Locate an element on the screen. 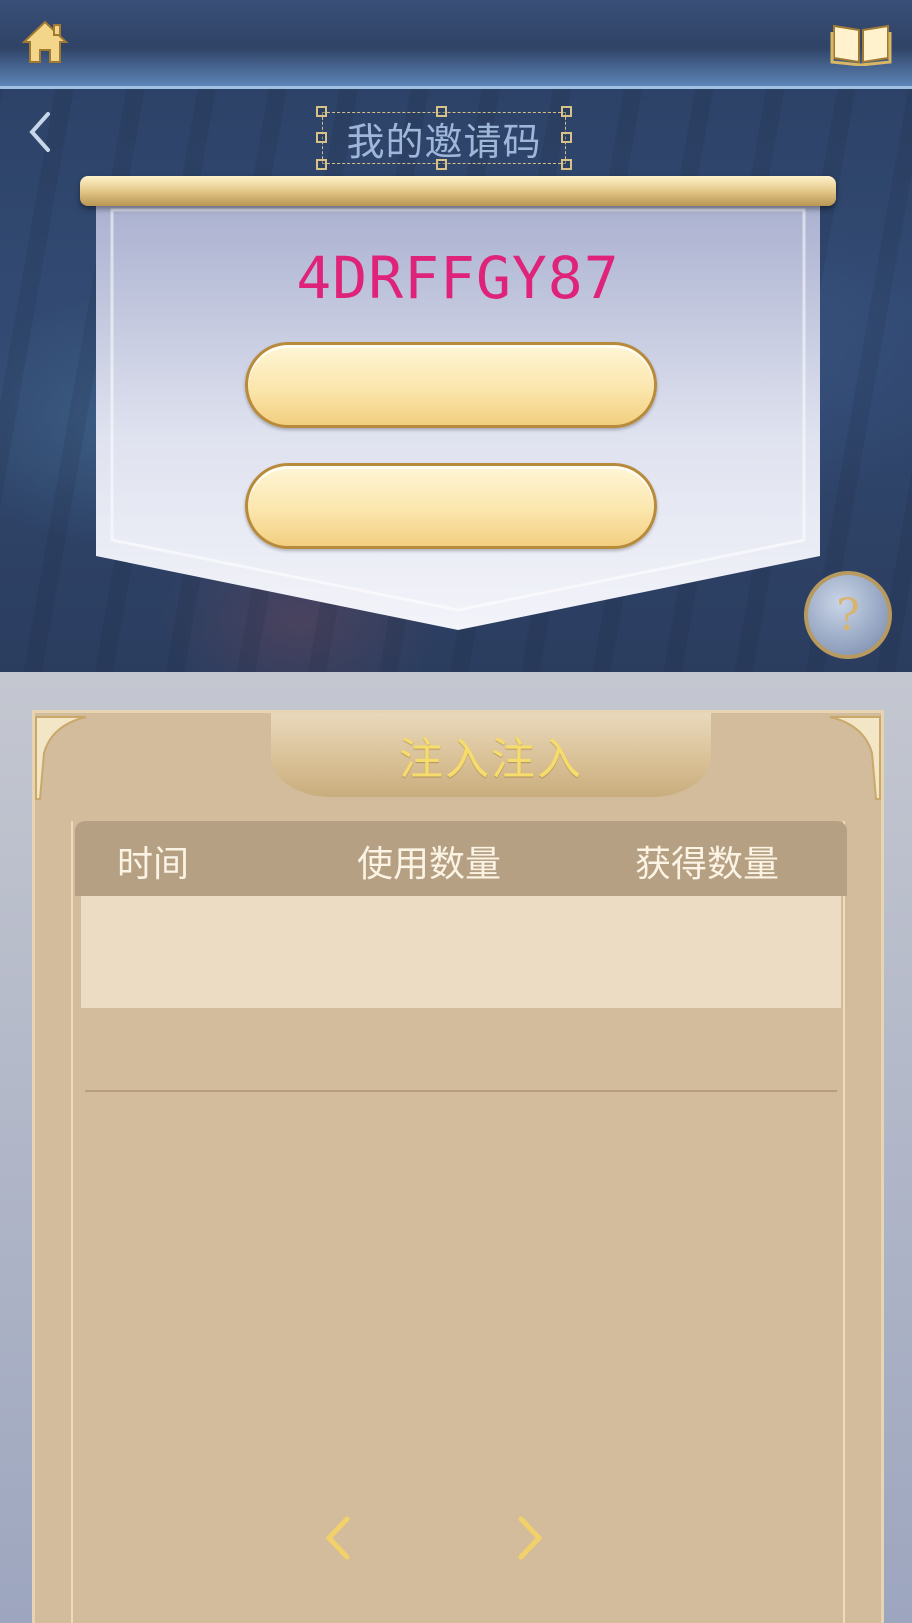 Image resolution: width=912 pixels, height=1623 pixels. corner-ornament-right is located at coordinates (855, 758).